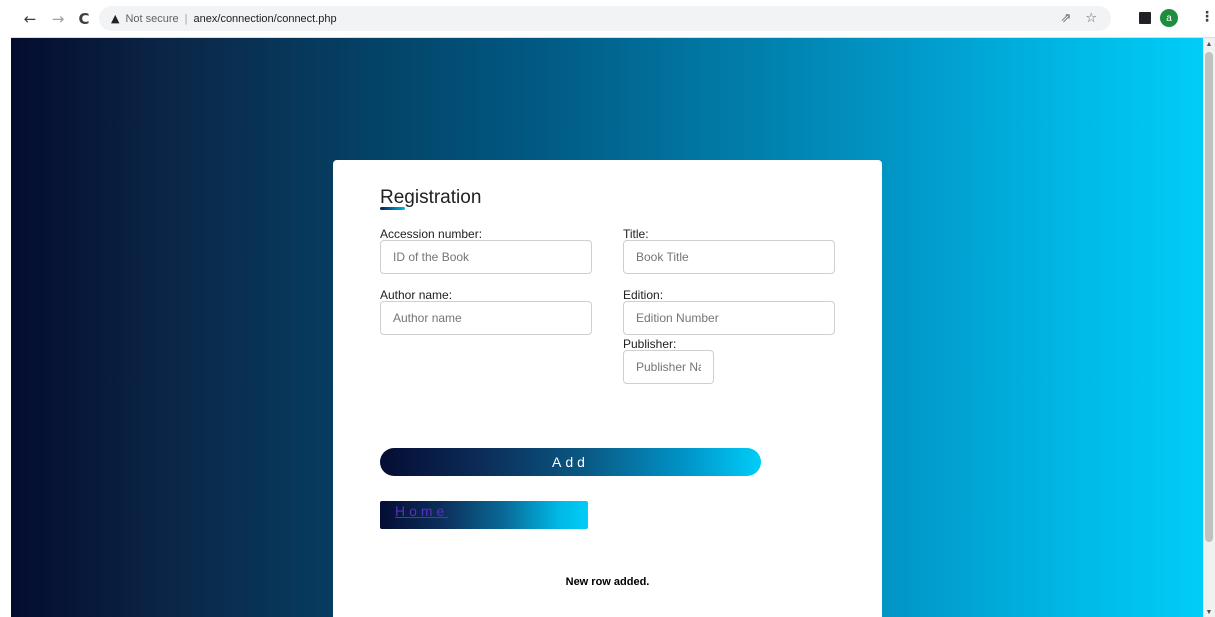  Describe the element at coordinates (729, 318) in the screenshot. I see `edition-input` at that location.